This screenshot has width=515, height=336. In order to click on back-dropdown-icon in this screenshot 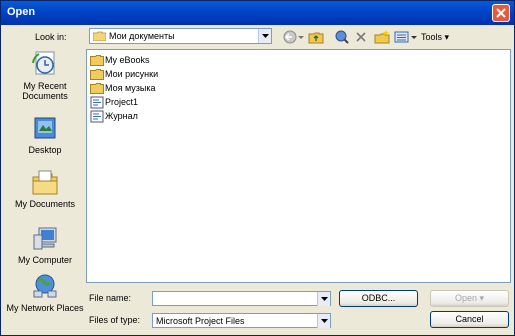, I will do `click(301, 37)`.